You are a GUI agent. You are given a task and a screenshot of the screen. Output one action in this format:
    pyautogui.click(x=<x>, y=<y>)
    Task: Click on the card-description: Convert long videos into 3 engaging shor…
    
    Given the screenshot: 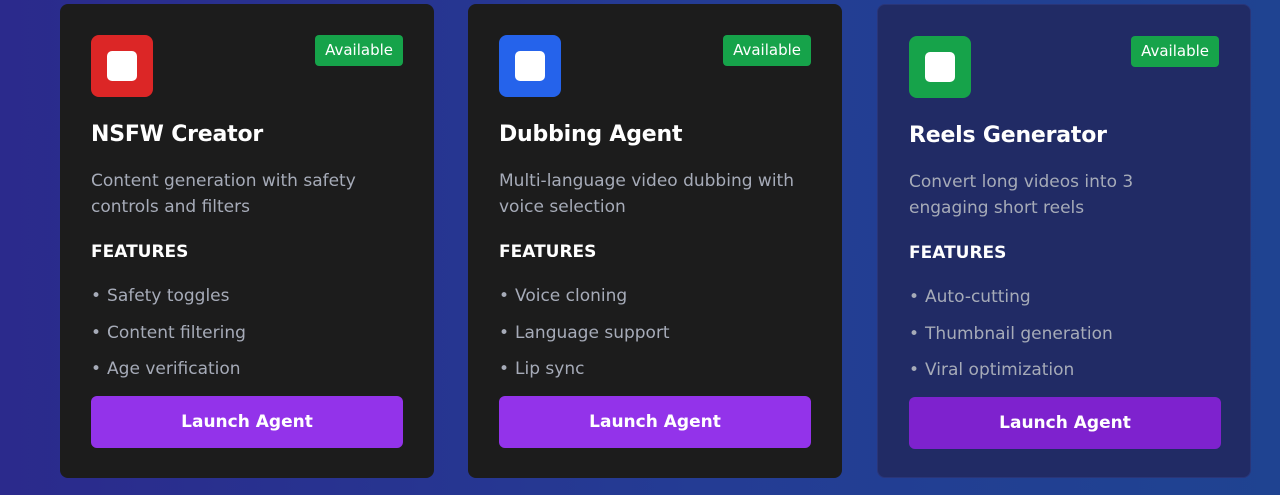 What is the action you would take?
    pyautogui.click(x=1021, y=195)
    